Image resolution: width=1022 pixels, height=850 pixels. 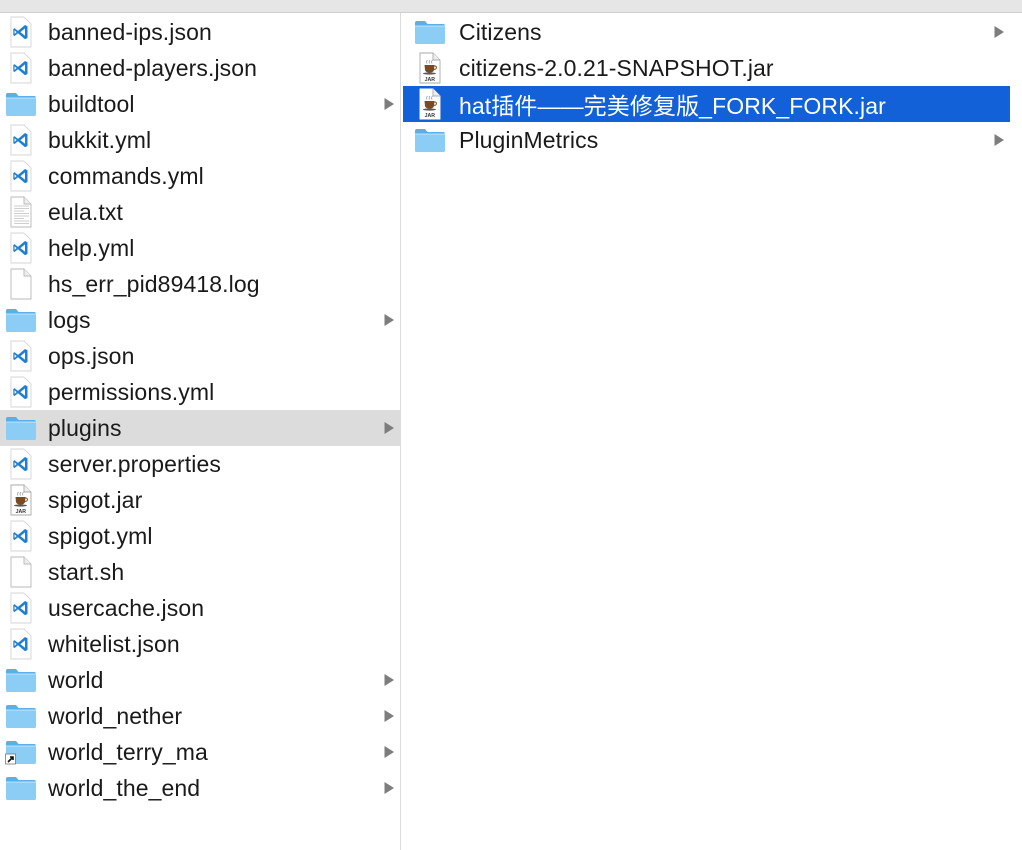 I want to click on item-label: ops.json, so click(x=91, y=355).